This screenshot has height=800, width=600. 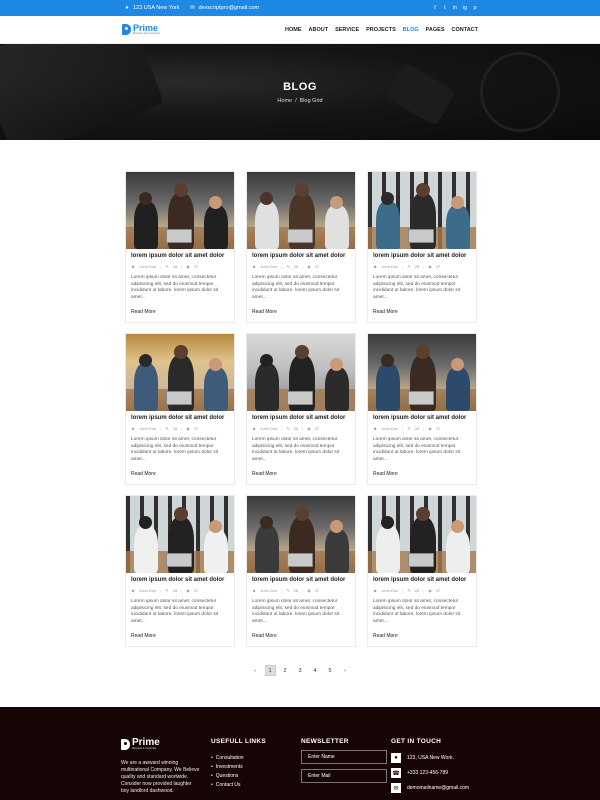 What do you see at coordinates (293, 30) in the screenshot?
I see `nav-home: HOME` at bounding box center [293, 30].